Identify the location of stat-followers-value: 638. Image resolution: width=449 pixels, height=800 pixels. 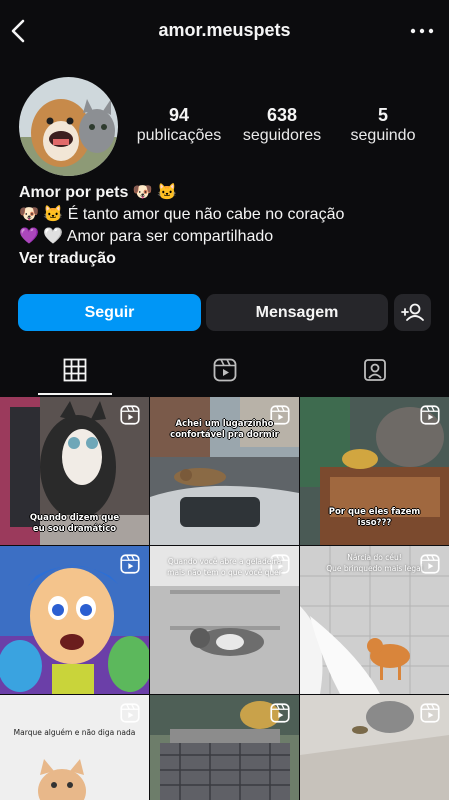
(282, 115).